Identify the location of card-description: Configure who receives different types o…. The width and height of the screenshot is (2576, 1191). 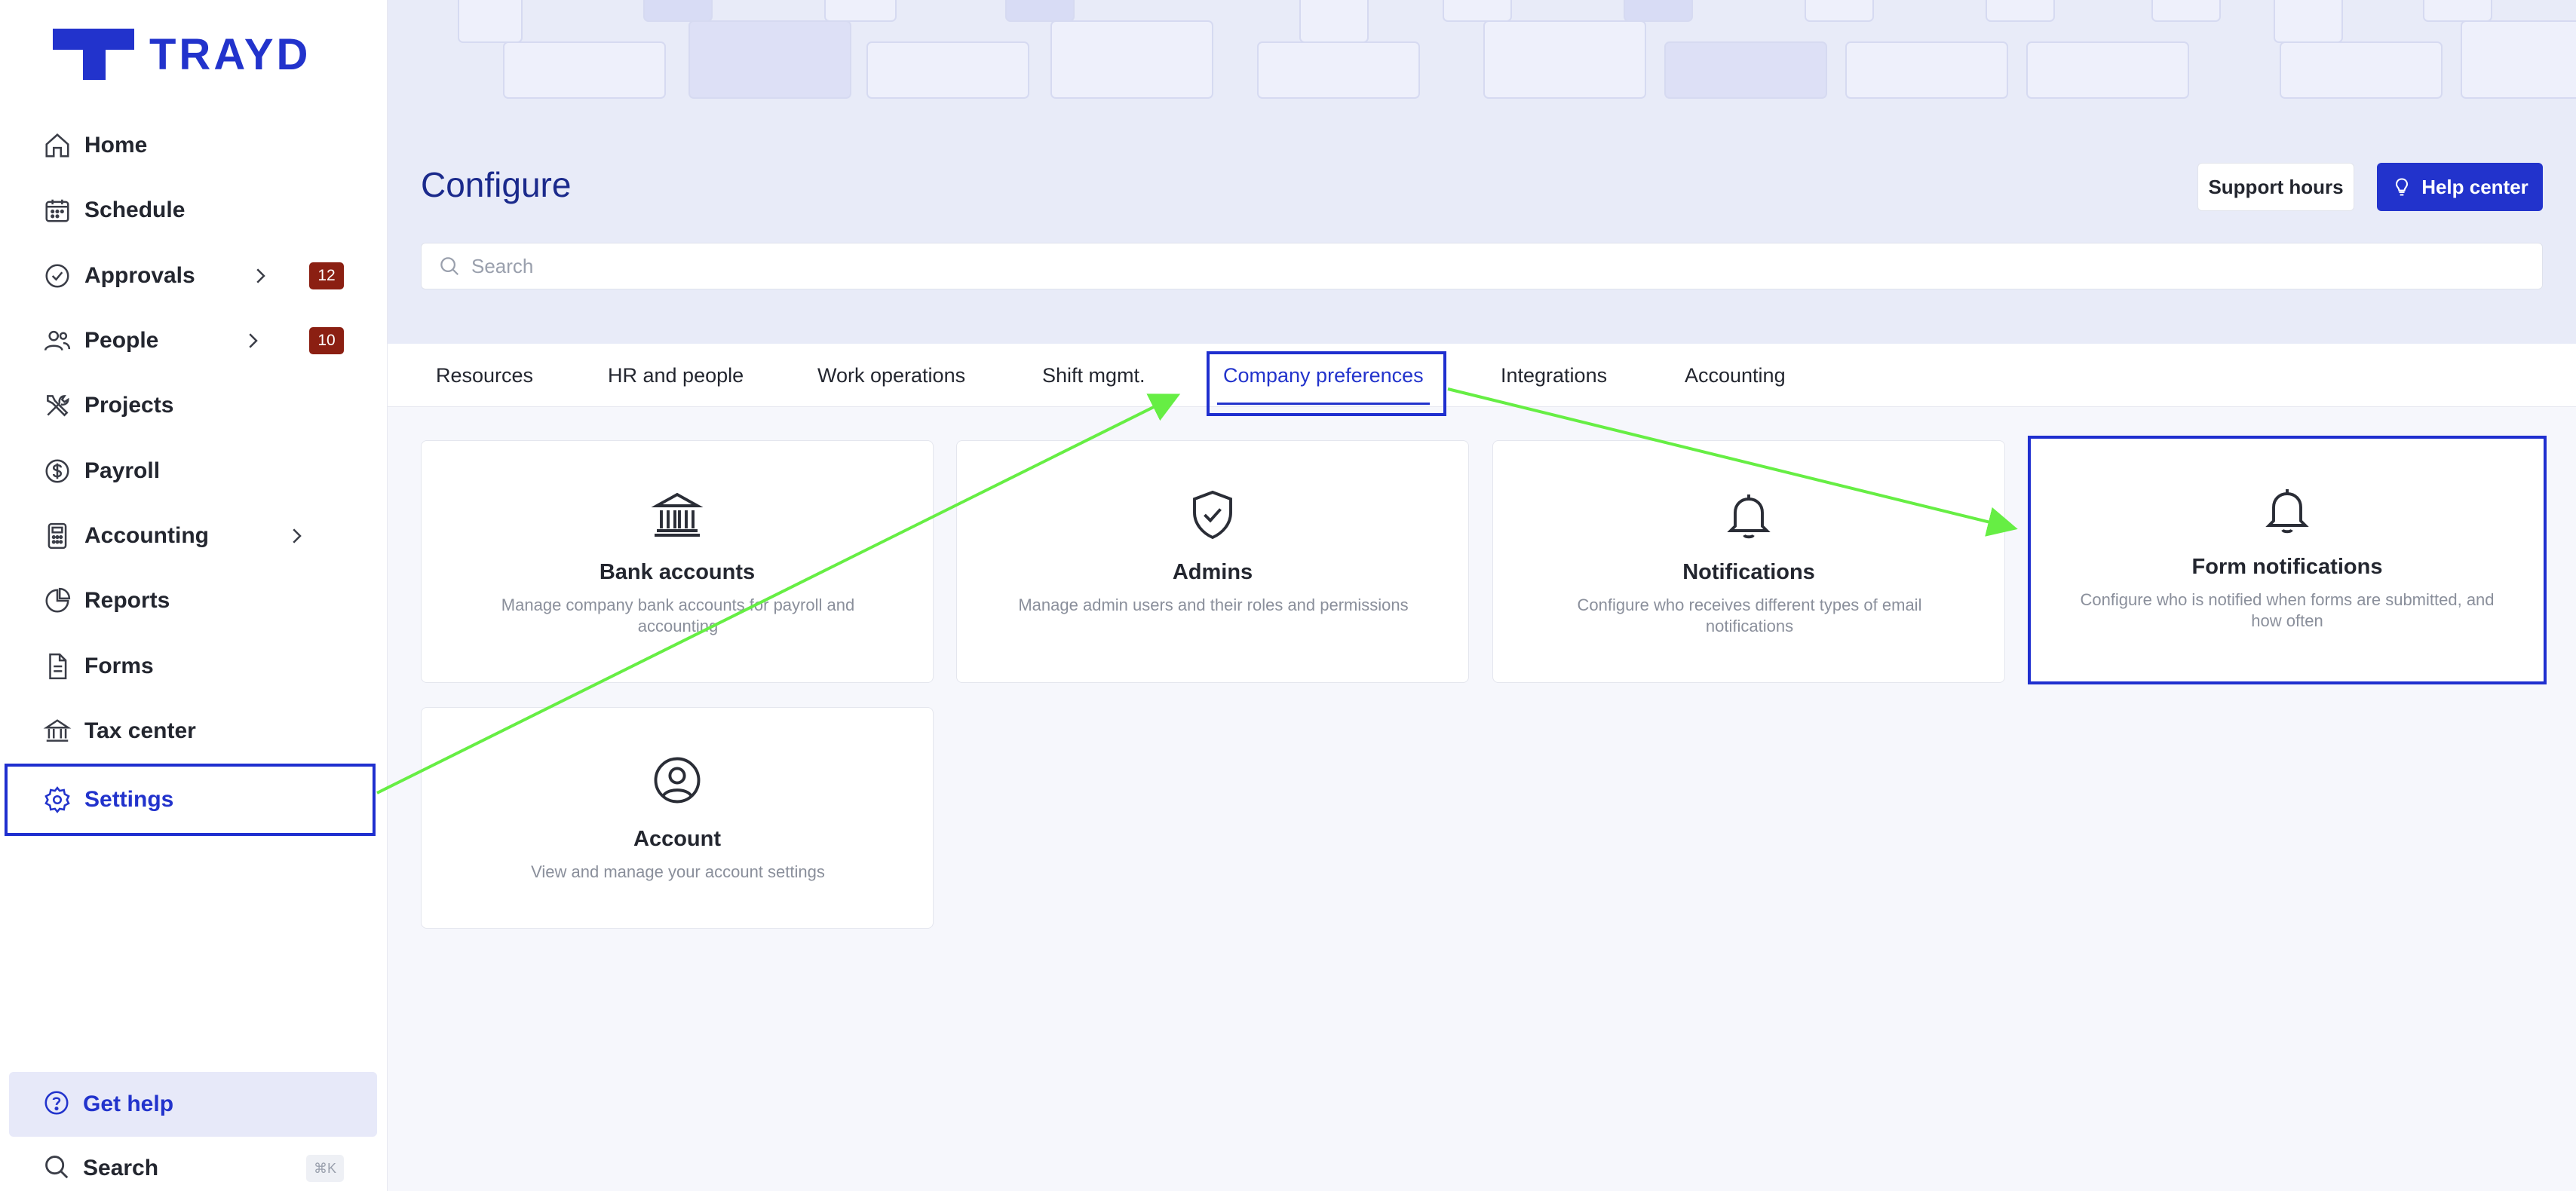
(1749, 616).